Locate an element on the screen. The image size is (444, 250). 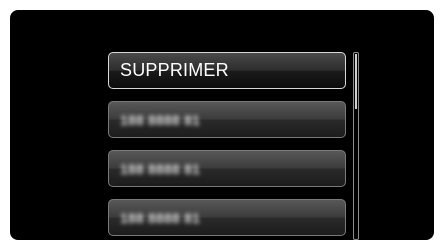
menu-item-delete: SUPPRIMER is located at coordinates (227, 70).